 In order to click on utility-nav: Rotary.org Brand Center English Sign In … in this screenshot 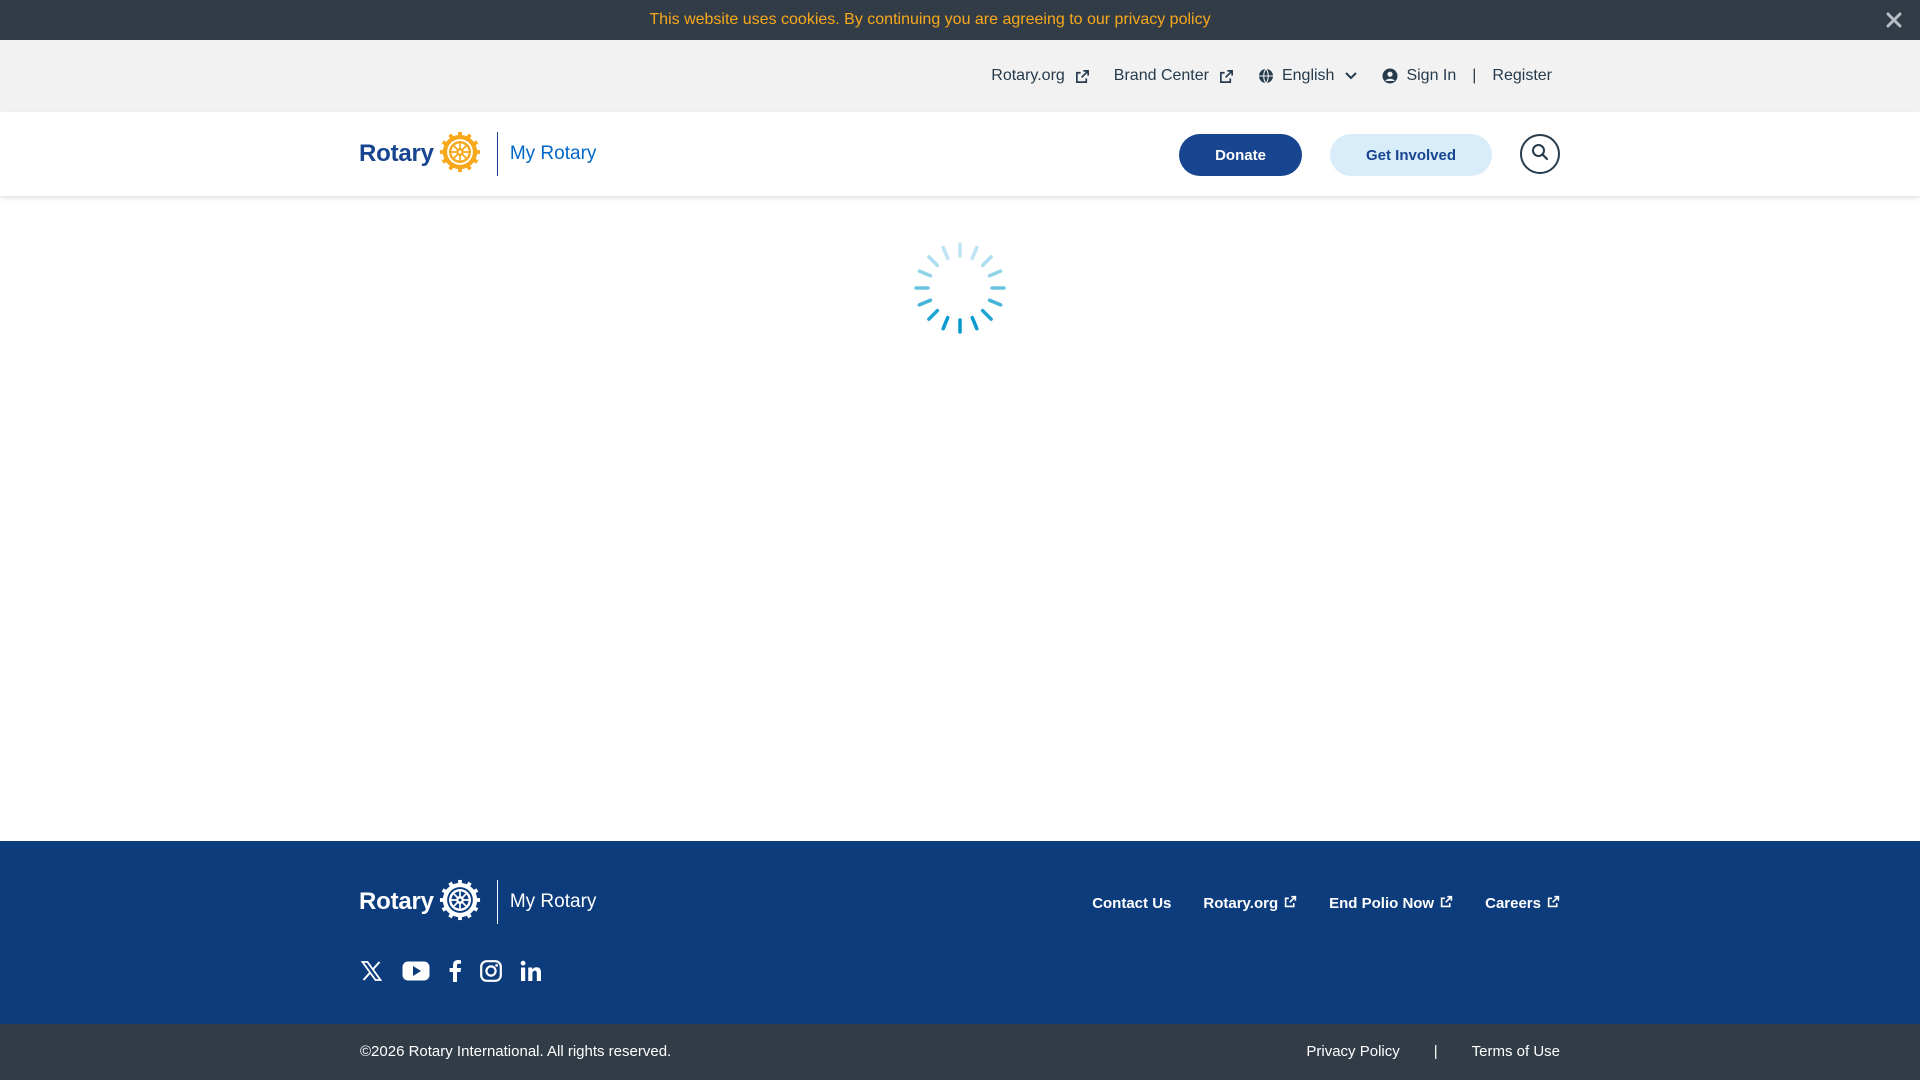, I will do `click(1271, 76)`.